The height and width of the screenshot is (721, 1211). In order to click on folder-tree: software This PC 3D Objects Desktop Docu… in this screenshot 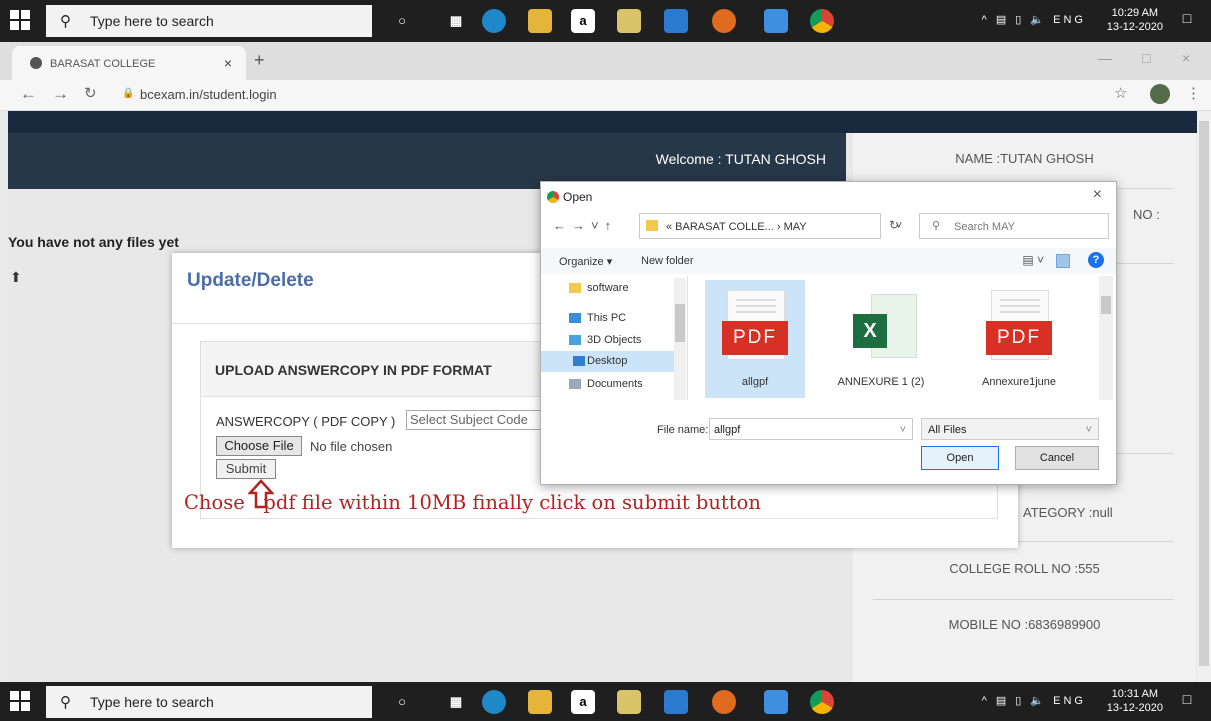, I will do `click(614, 338)`.